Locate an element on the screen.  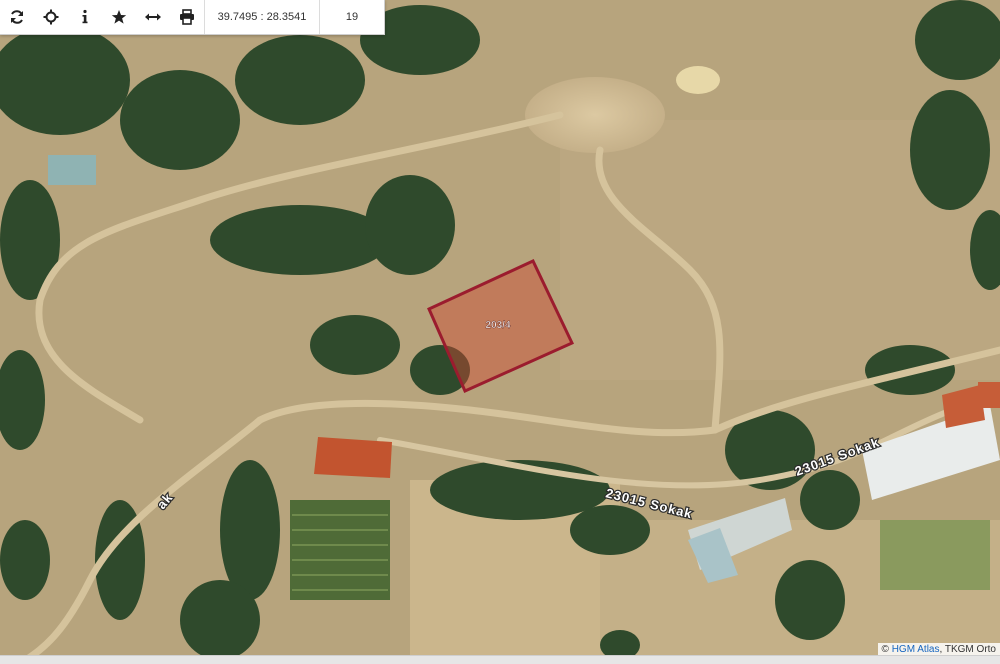
refresh-icon is located at coordinates (17, 17).